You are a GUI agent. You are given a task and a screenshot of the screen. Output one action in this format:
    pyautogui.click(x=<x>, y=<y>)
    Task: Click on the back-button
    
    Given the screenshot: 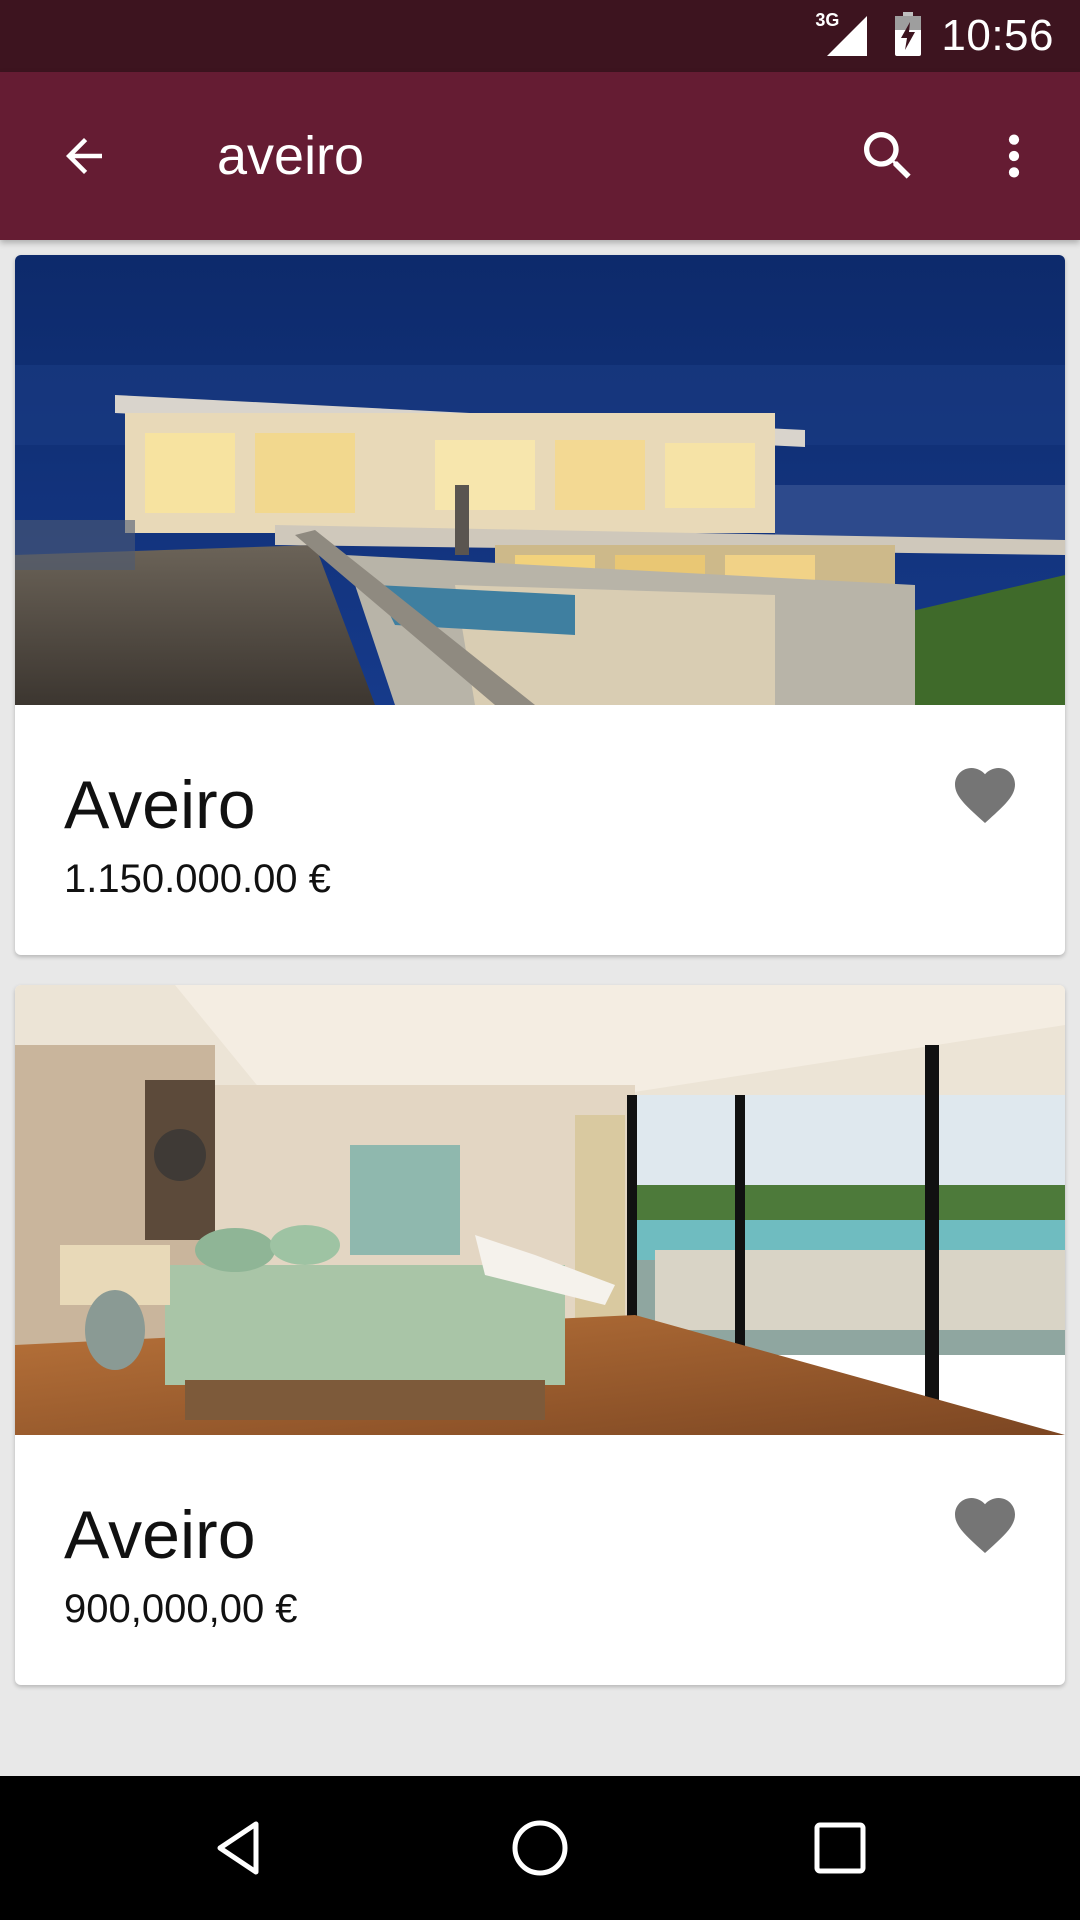 What is the action you would take?
    pyautogui.click(x=84, y=156)
    